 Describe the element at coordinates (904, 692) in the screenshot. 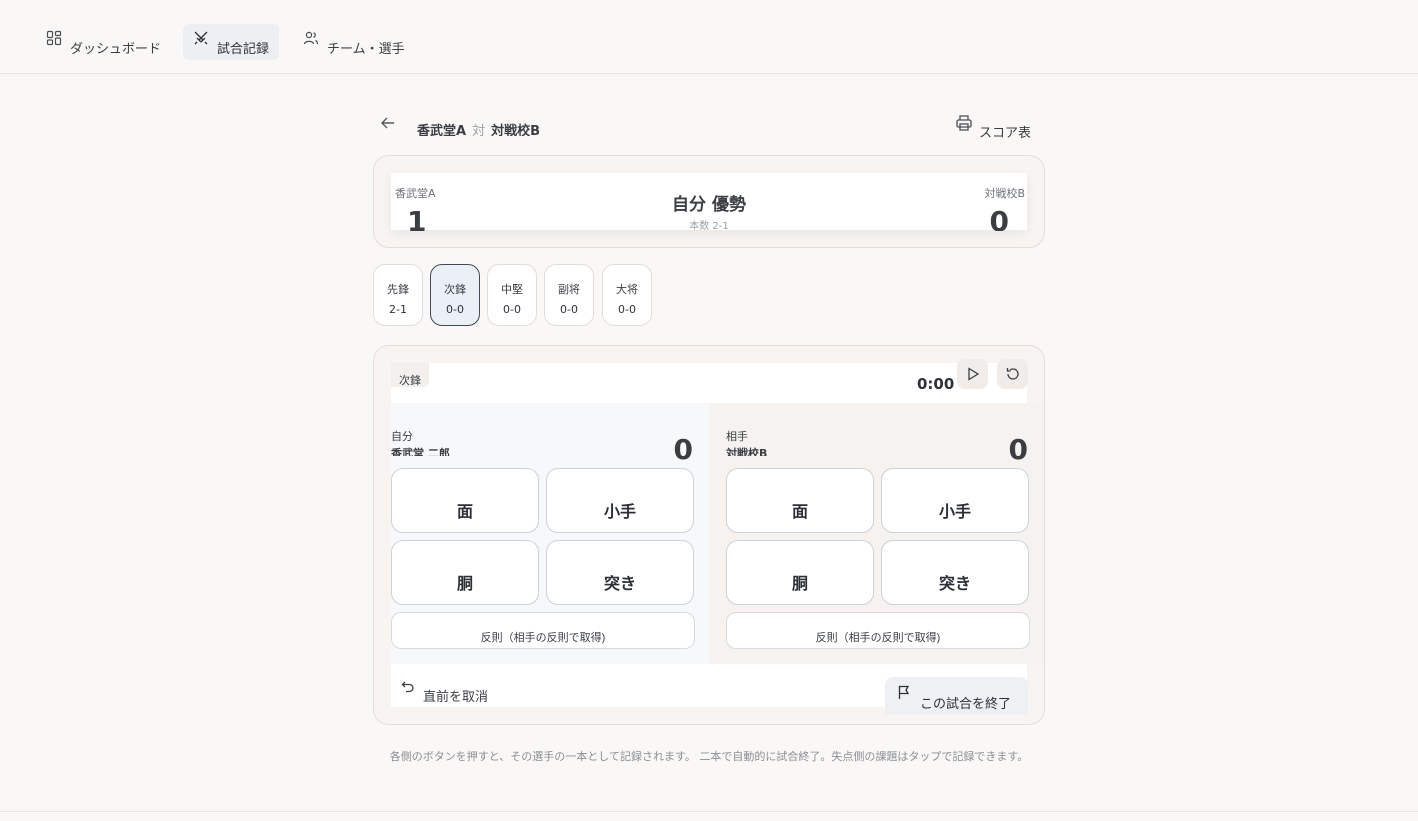

I see `flag-icon` at that location.